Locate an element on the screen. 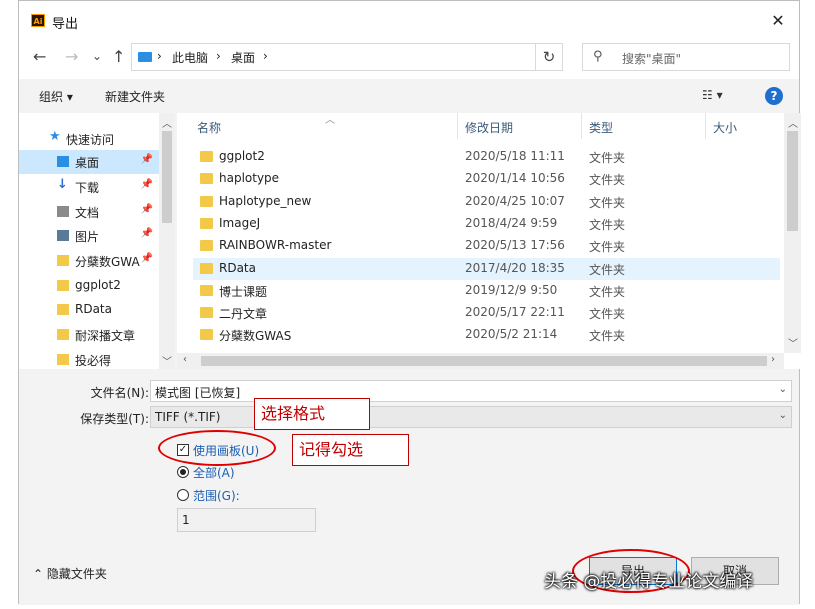 This screenshot has width=815, height=609. hide-folders-toggle: ⌃ 隐藏文件夹 is located at coordinates (70, 573).